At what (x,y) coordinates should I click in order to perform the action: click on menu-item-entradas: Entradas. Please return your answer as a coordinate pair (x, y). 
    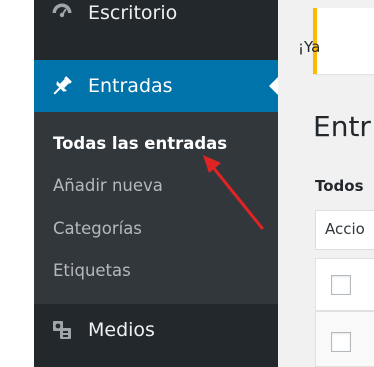
    Looking at the image, I should click on (156, 86).